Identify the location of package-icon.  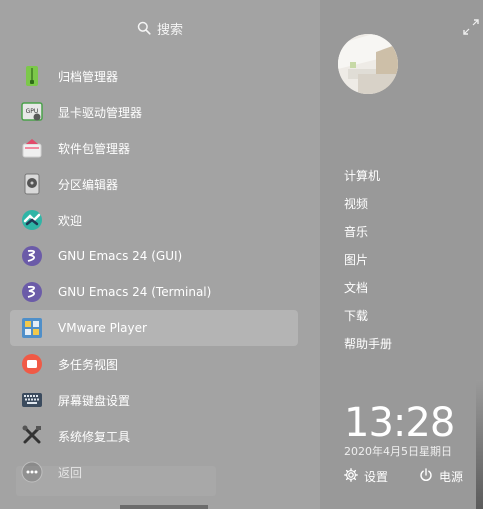
(32, 148).